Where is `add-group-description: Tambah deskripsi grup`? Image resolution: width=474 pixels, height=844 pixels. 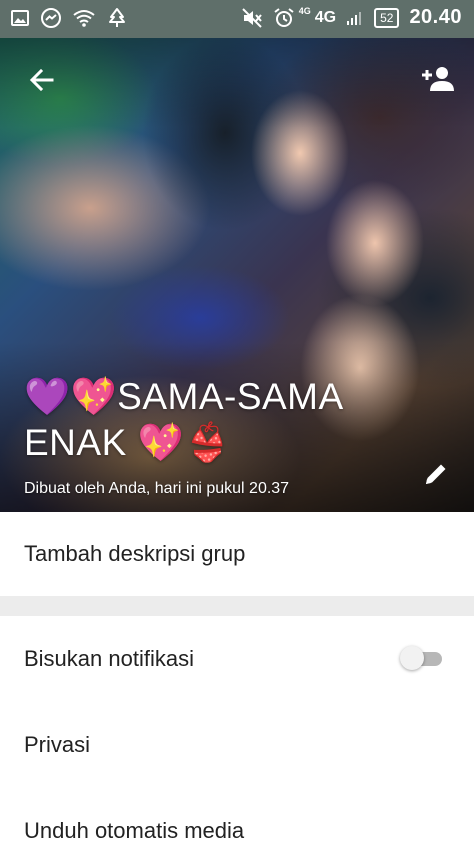
add-group-description: Tambah deskripsi grup is located at coordinates (237, 554).